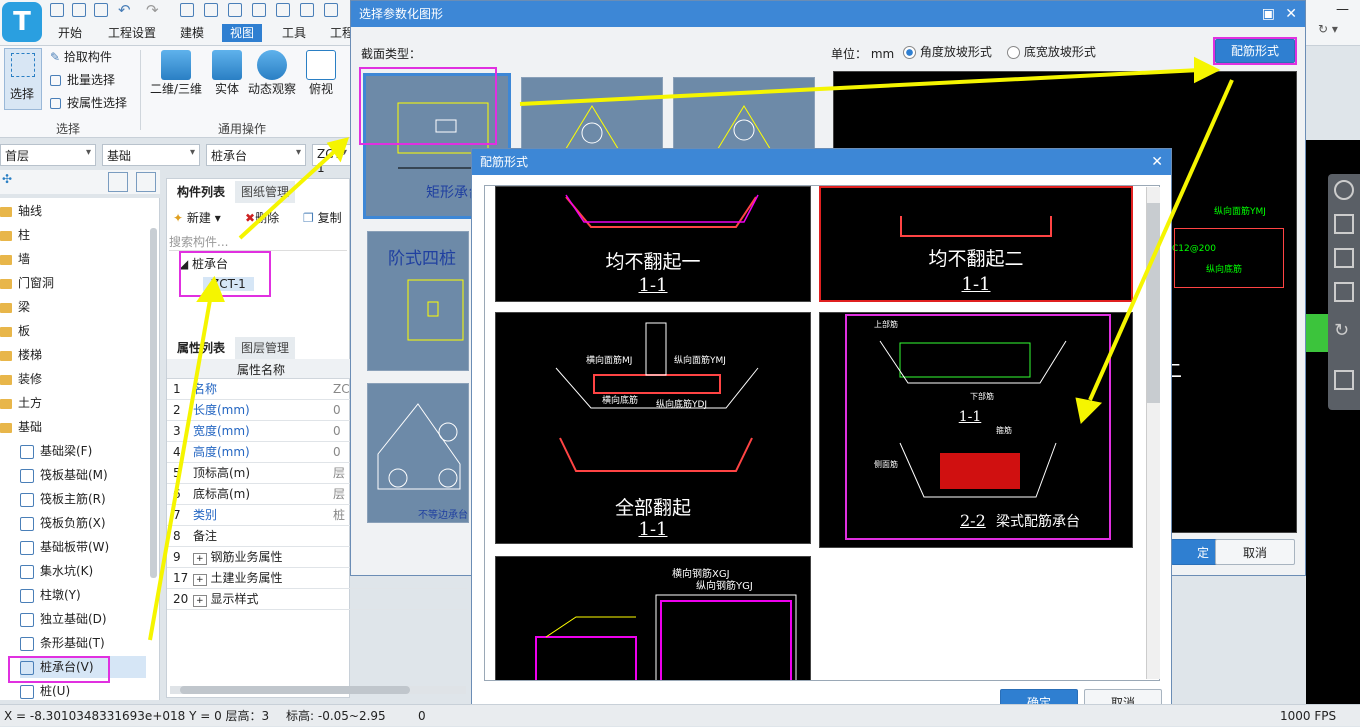 The width and height of the screenshot is (1360, 727). I want to click on prop-value: ZC, so click(341, 389).